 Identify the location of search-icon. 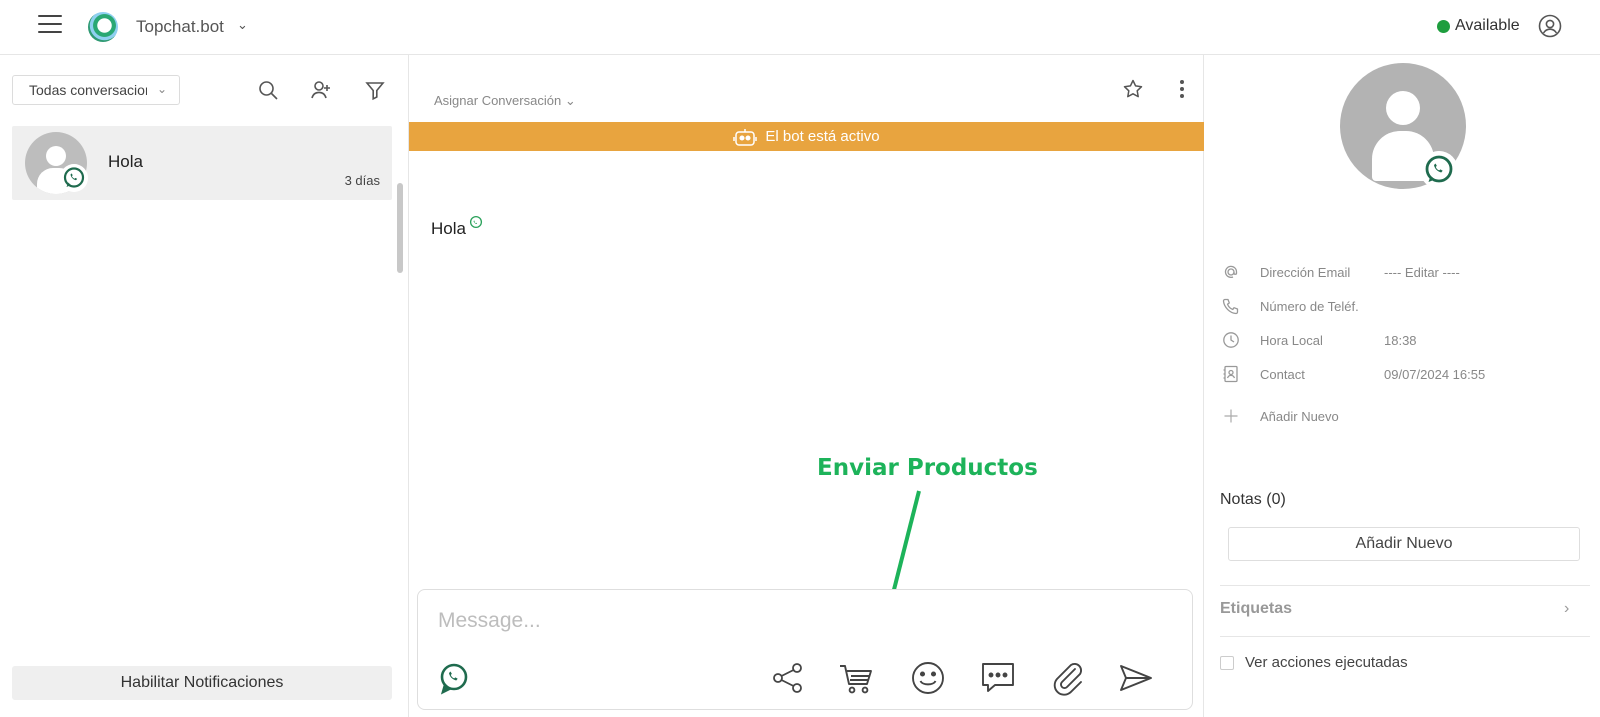
(268, 90).